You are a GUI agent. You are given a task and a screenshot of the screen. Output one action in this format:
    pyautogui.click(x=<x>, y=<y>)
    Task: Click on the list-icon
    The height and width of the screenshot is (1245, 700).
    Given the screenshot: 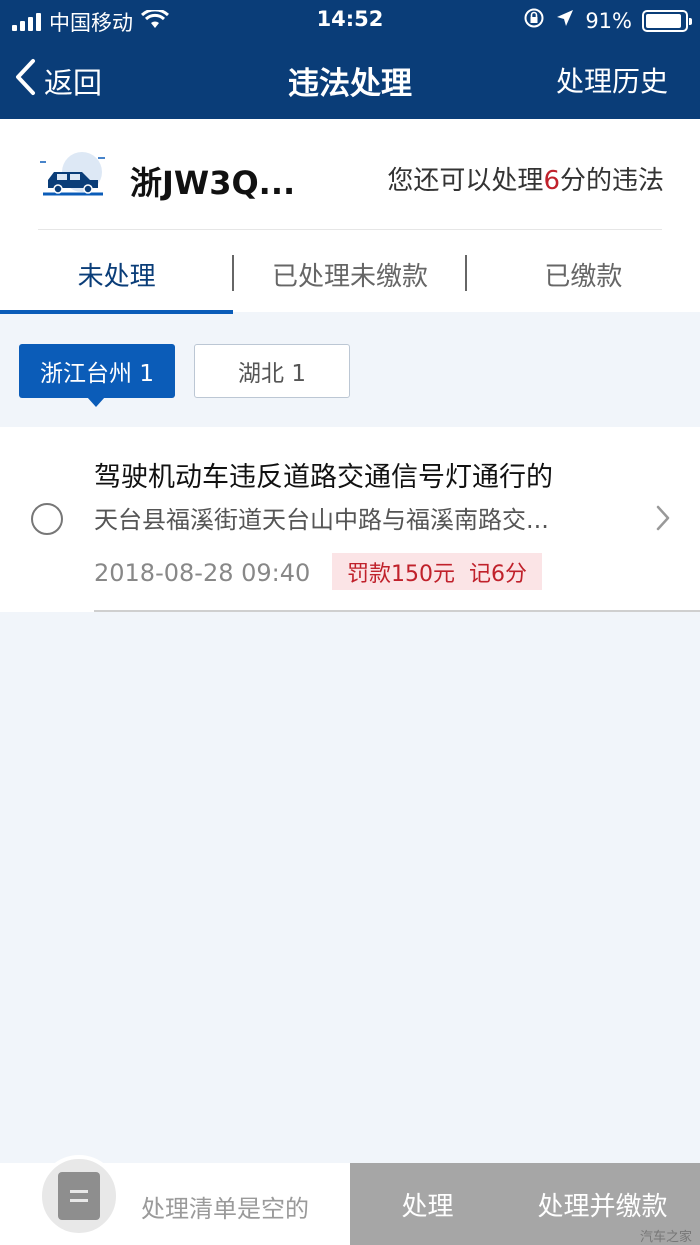 What is the action you would take?
    pyautogui.click(x=79, y=1196)
    